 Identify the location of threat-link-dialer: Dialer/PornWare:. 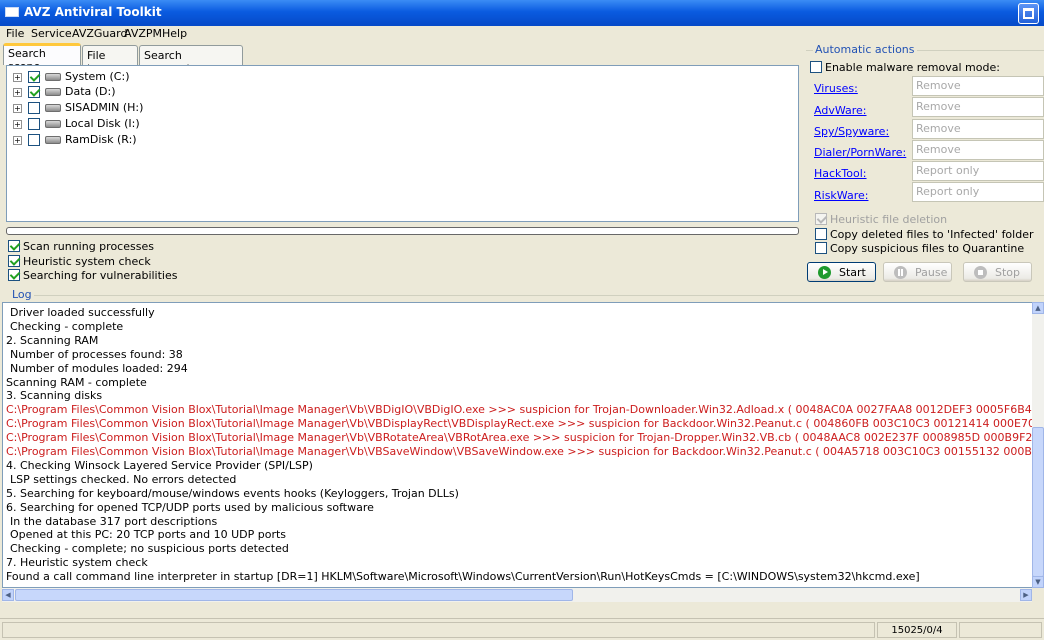
(860, 152).